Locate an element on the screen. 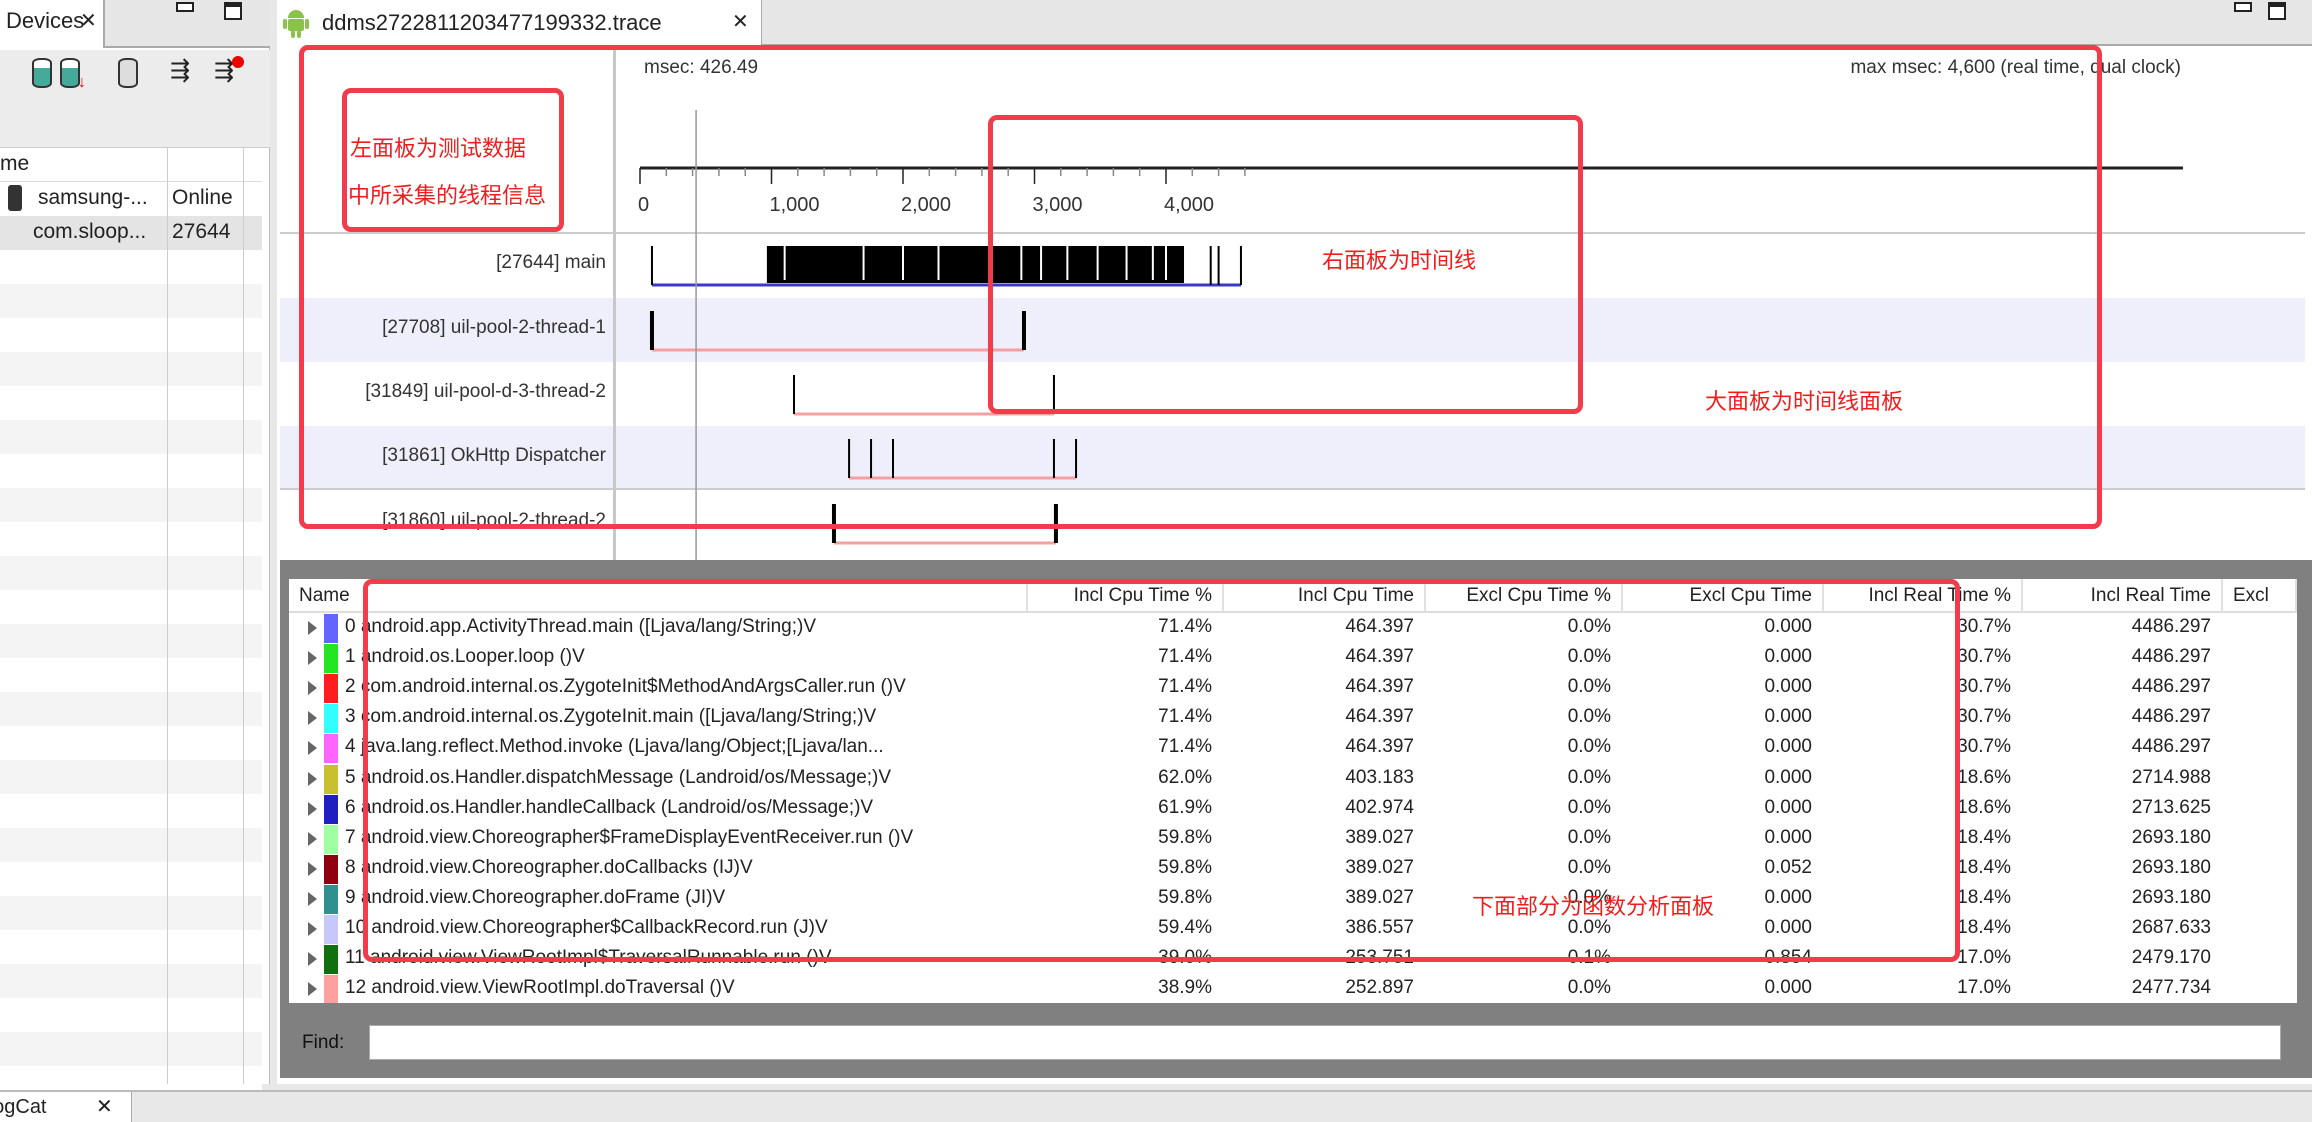 This screenshot has height=1122, width=2312. table-cell: 17.0% is located at coordinates (1984, 988).